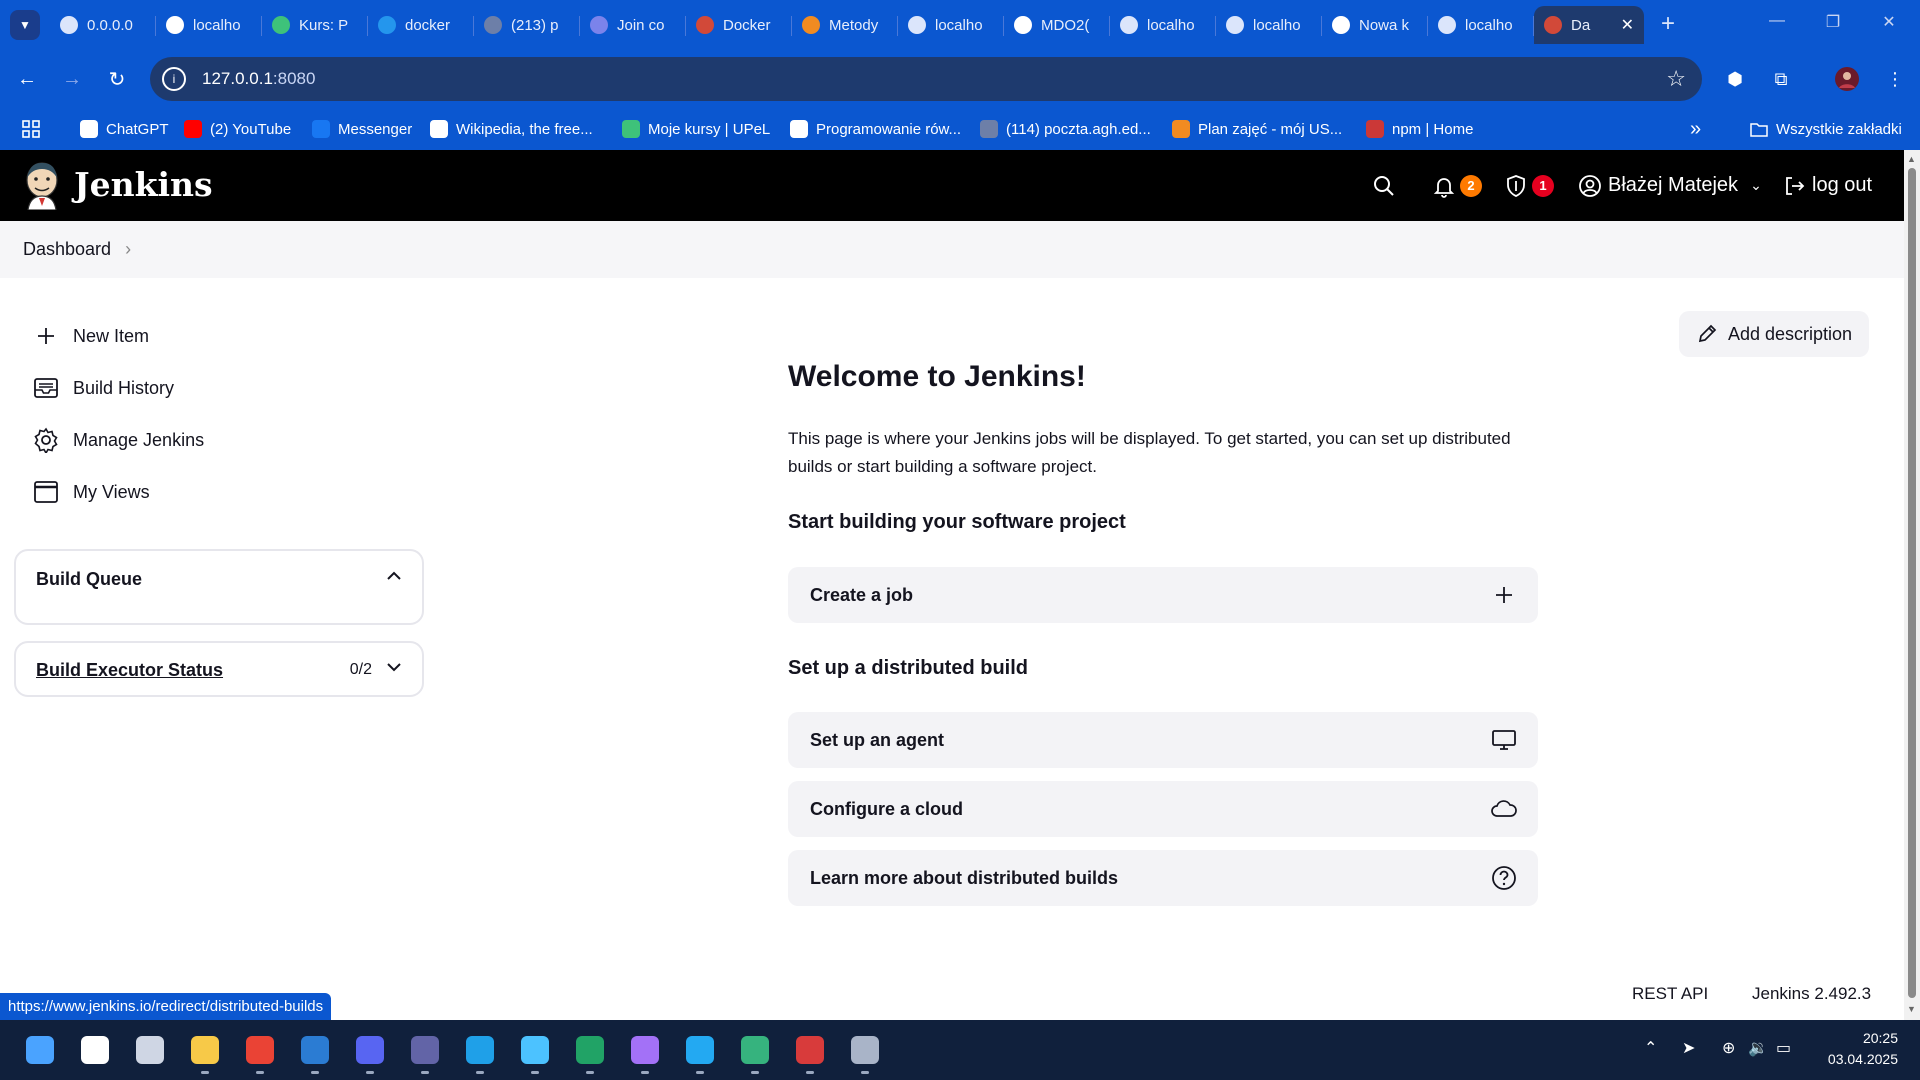 The image size is (1920, 1080). Describe the element at coordinates (590, 1052) in the screenshot. I see `excel-icon` at that location.